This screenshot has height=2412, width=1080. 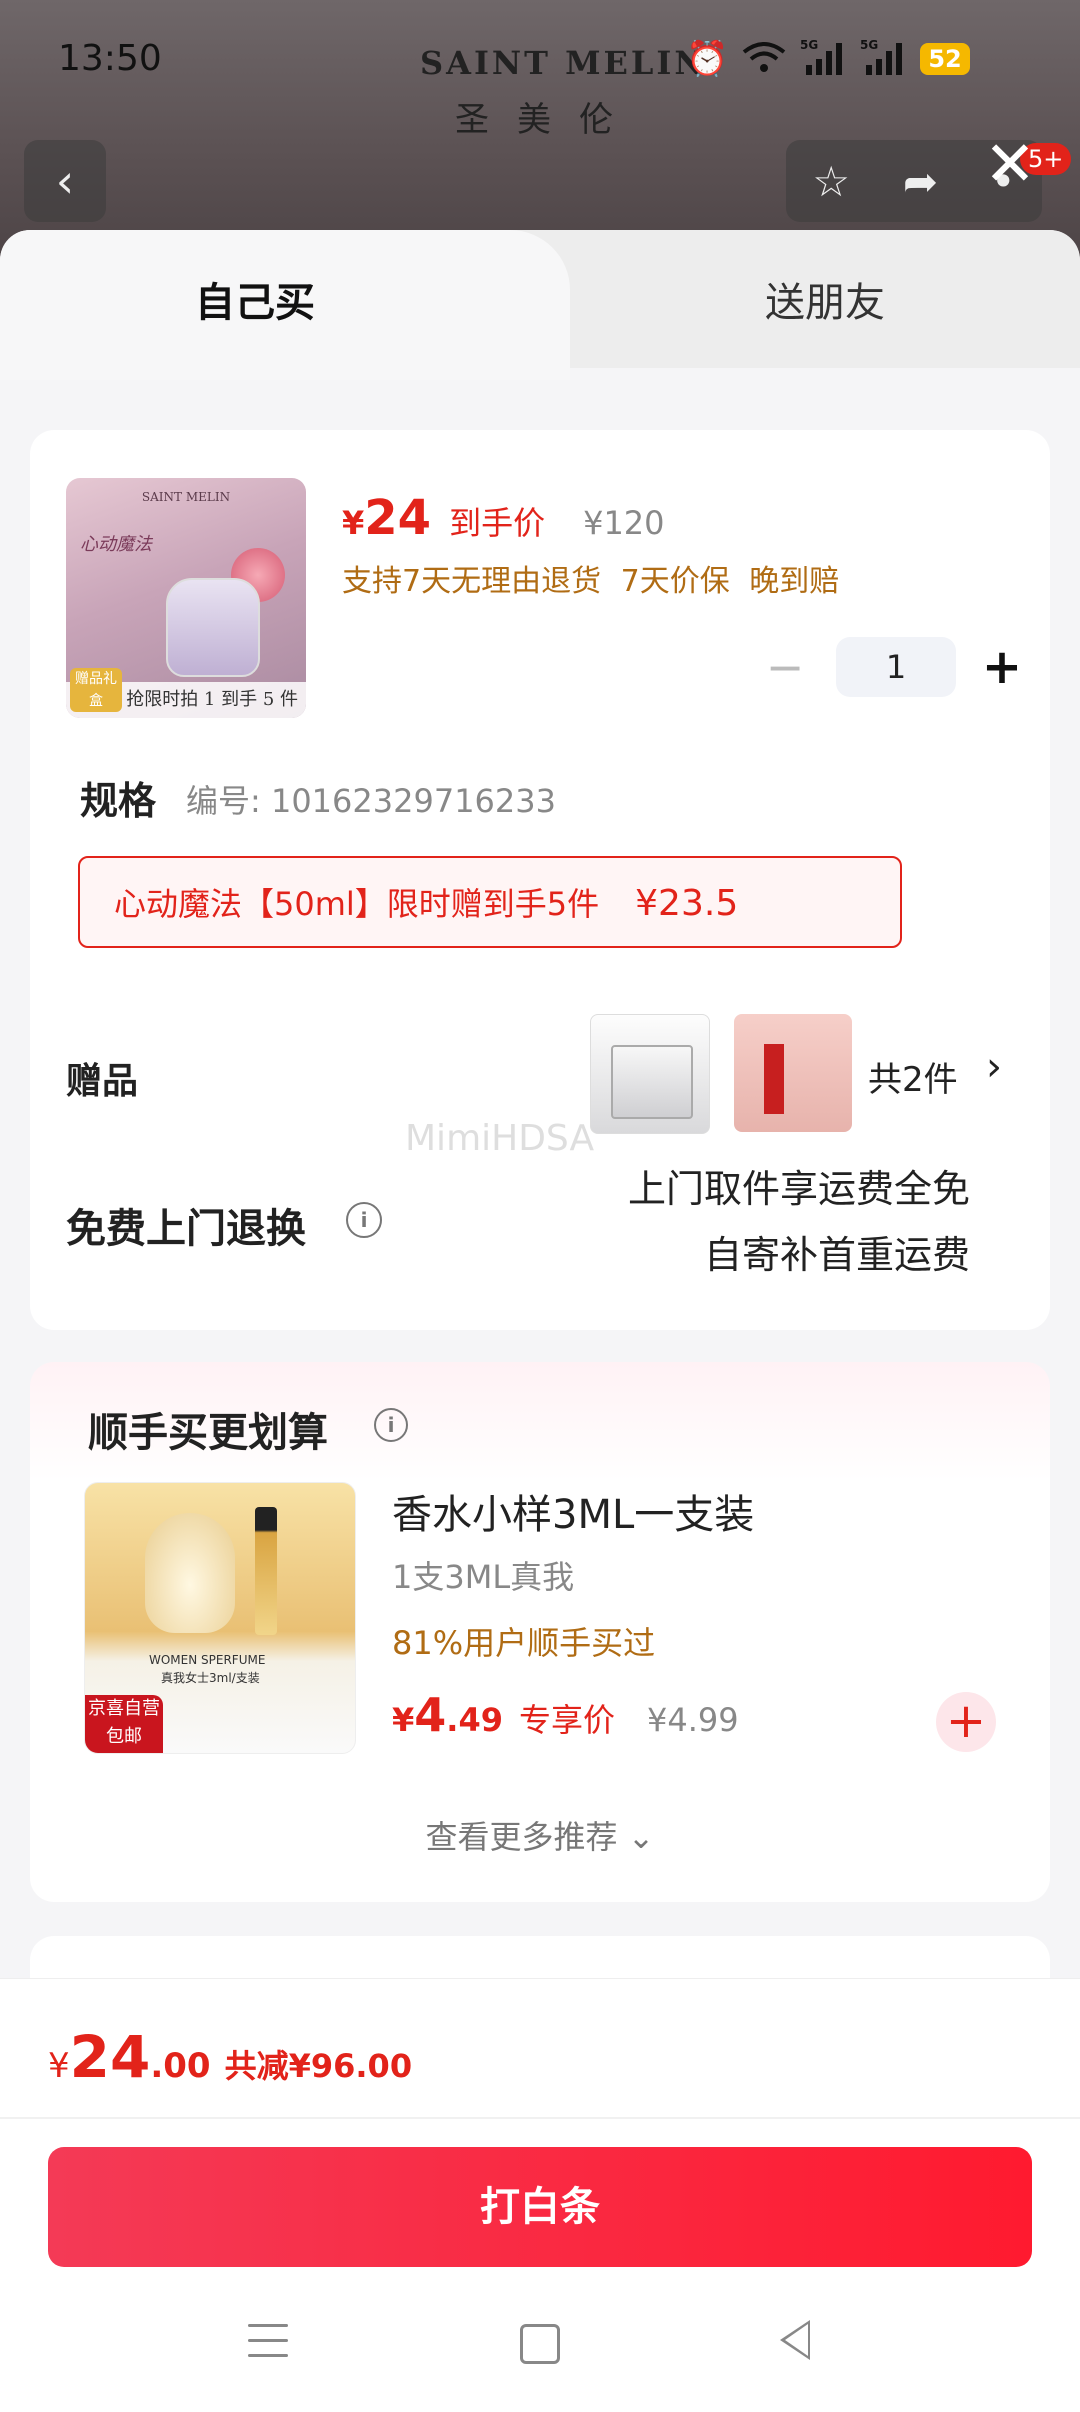 I want to click on status-icons: ⏰ 5G 5G 52, so click(x=828, y=59).